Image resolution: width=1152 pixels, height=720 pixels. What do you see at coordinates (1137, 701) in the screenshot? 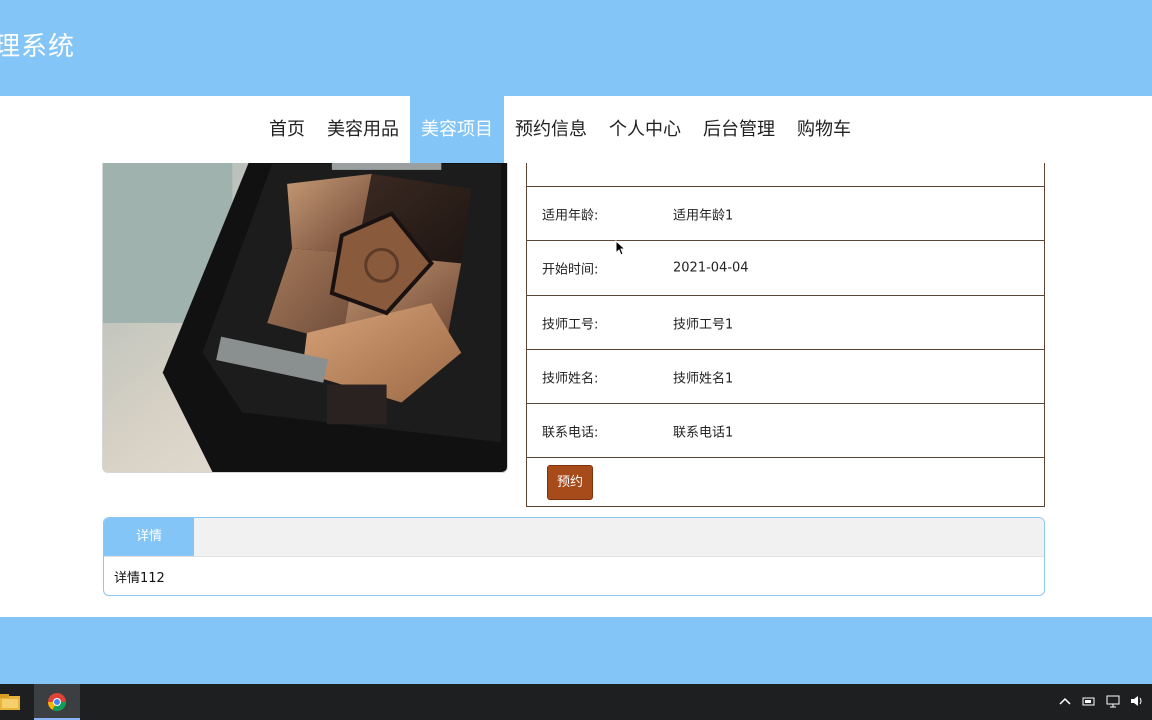
I see `volume-icon` at bounding box center [1137, 701].